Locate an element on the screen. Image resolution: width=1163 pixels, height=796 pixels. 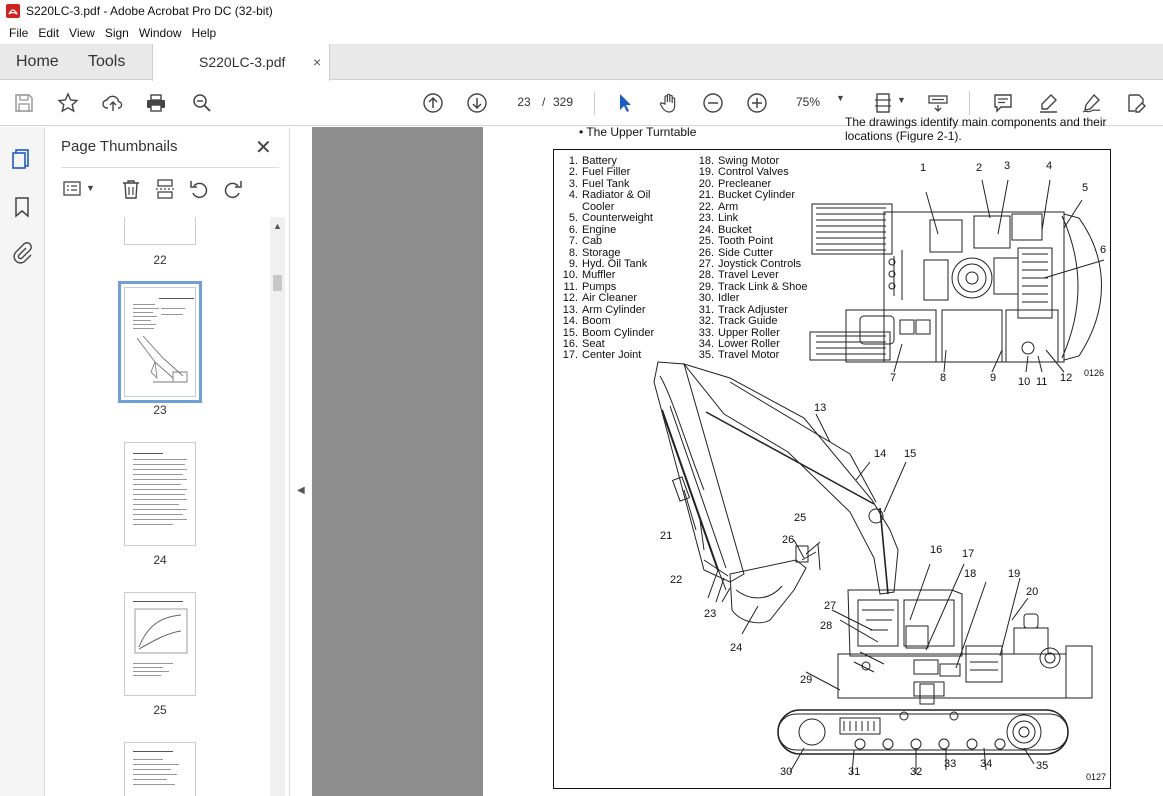
callout-5: 5 is located at coordinates (1085, 188).